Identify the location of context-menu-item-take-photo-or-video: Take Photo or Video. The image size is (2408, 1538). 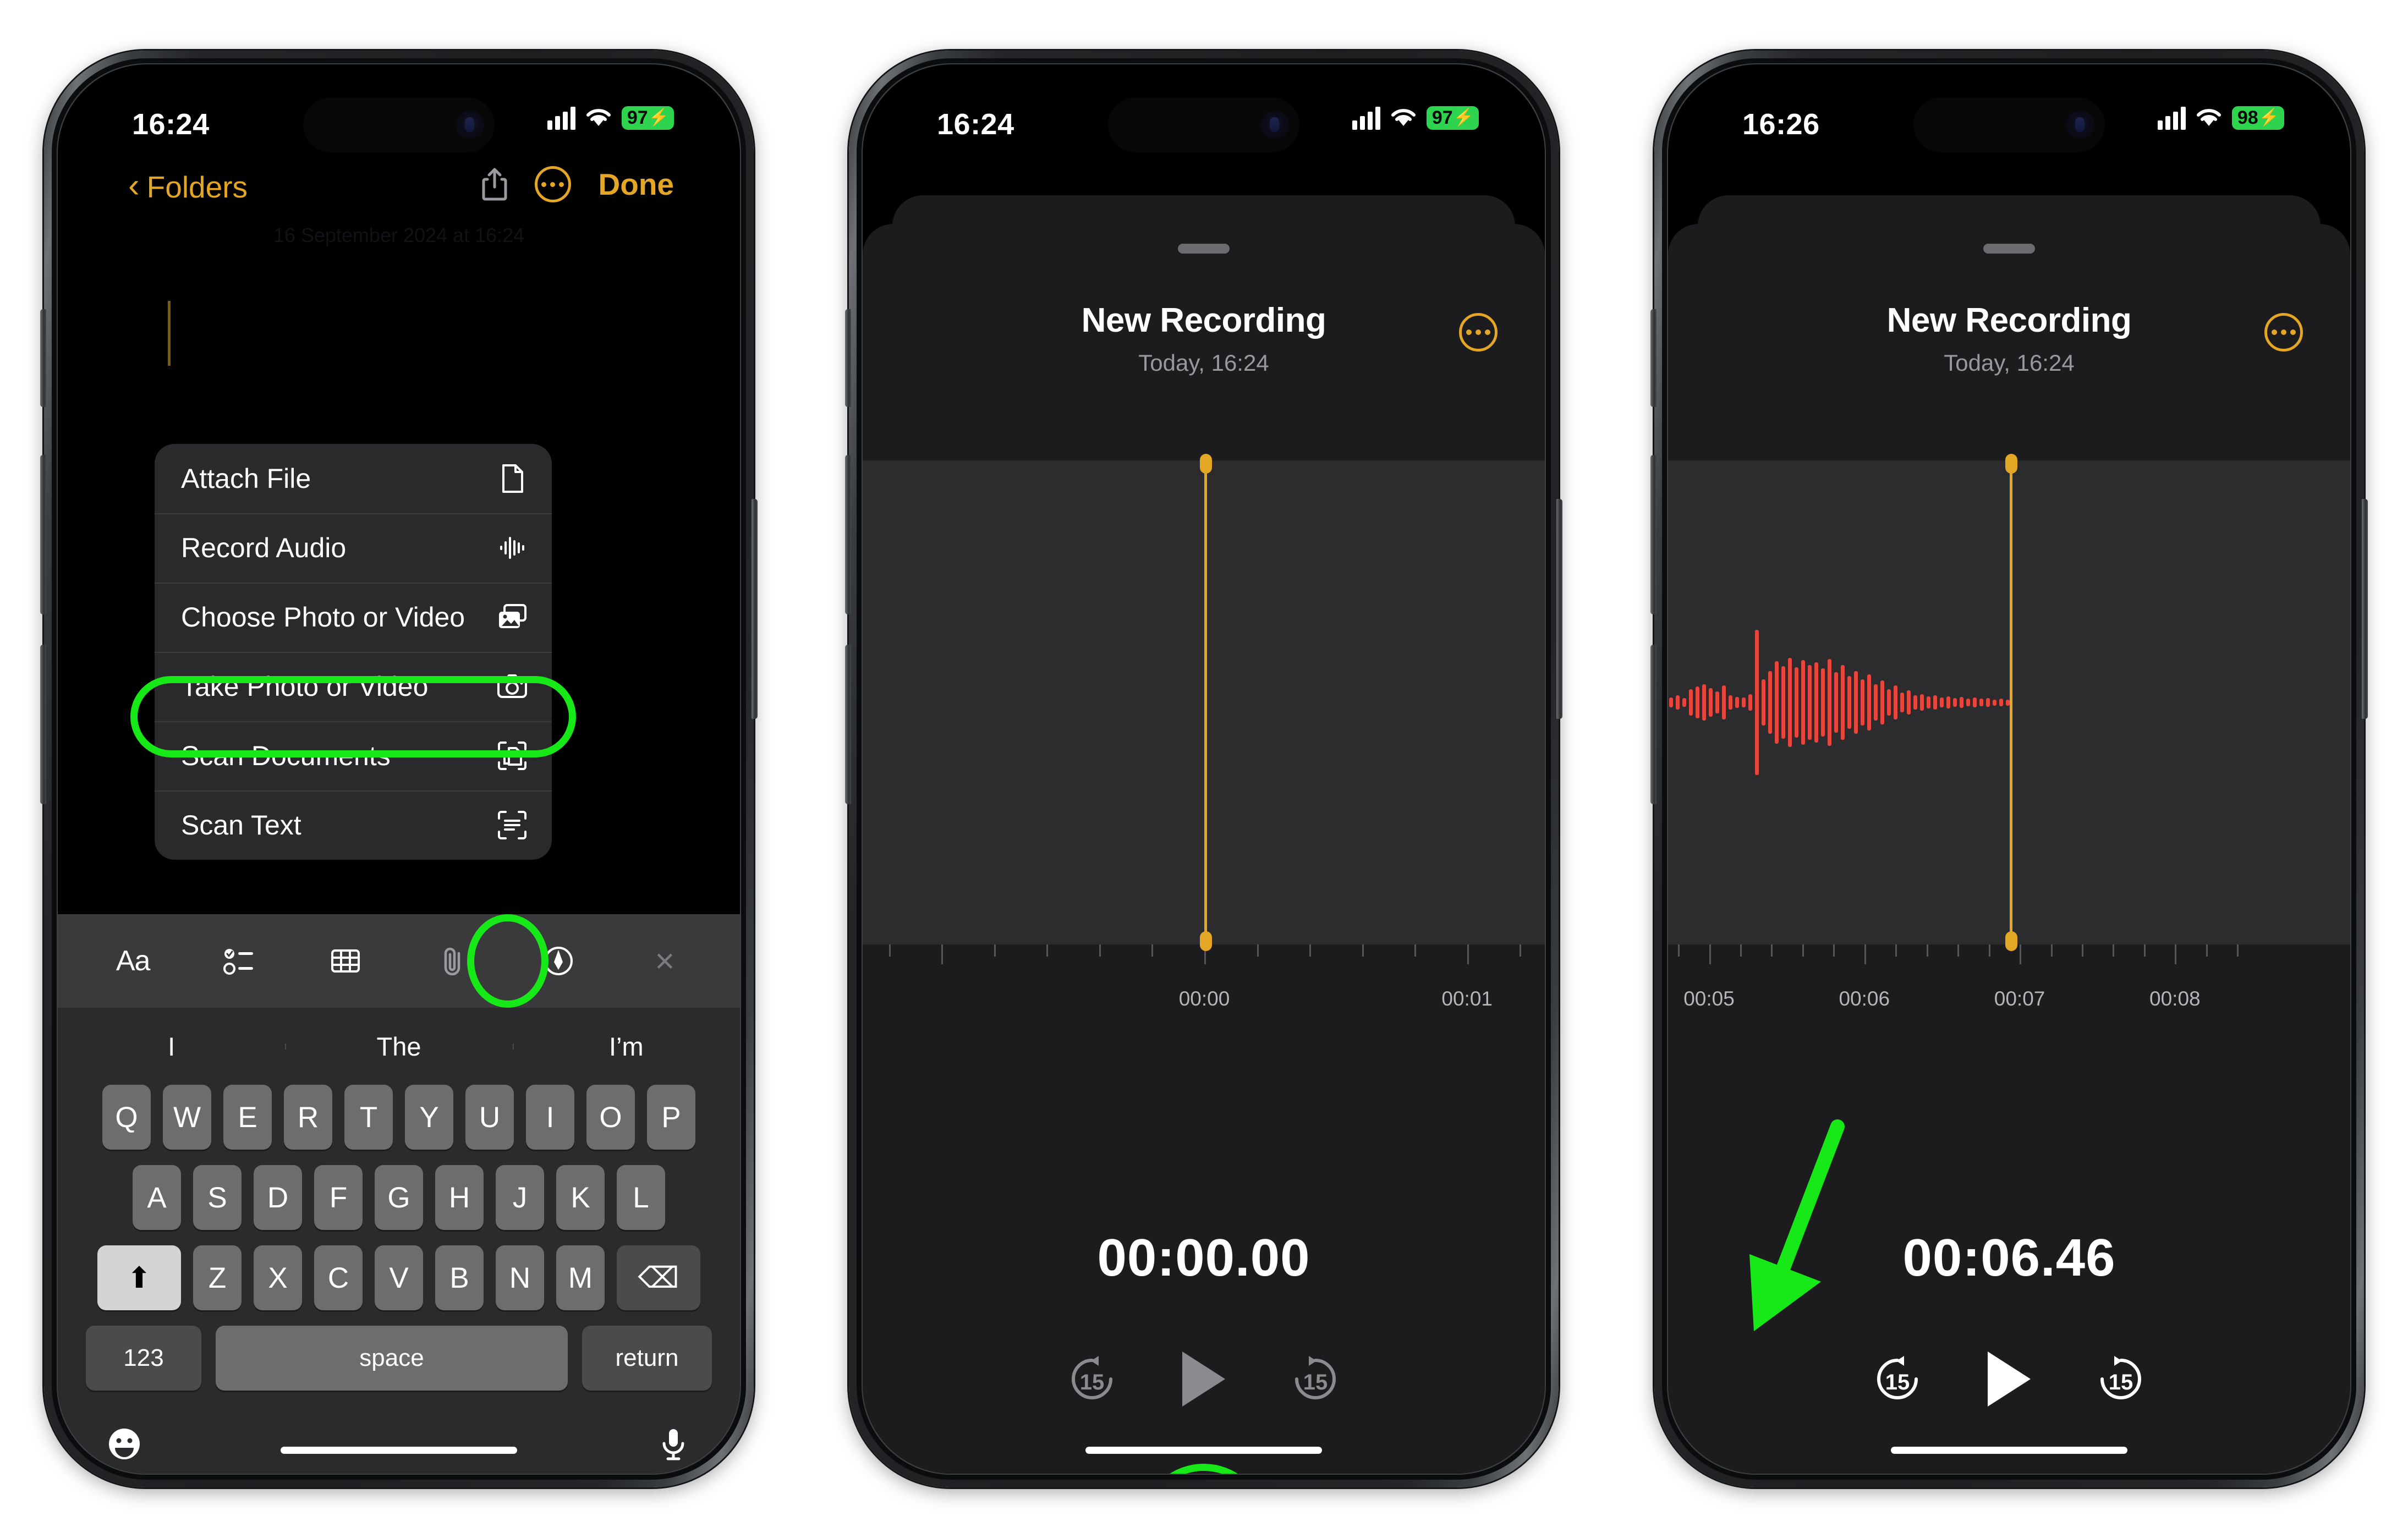
(353, 686).